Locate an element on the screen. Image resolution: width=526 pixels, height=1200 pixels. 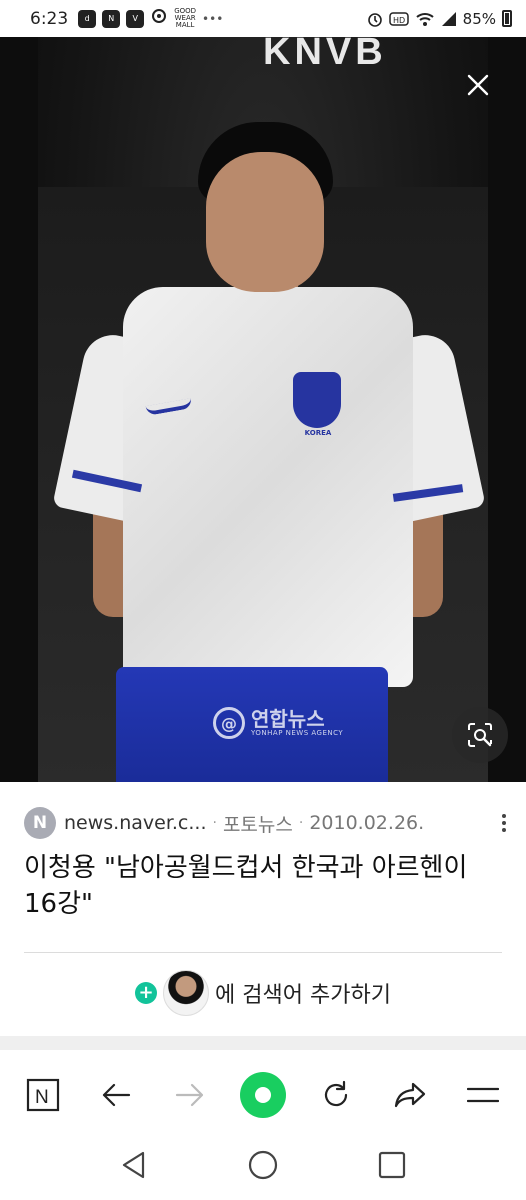
status-bar: 6:23 d N V GOOD WEAR MALL ••• HD 85% is located at coordinates (263, 18).